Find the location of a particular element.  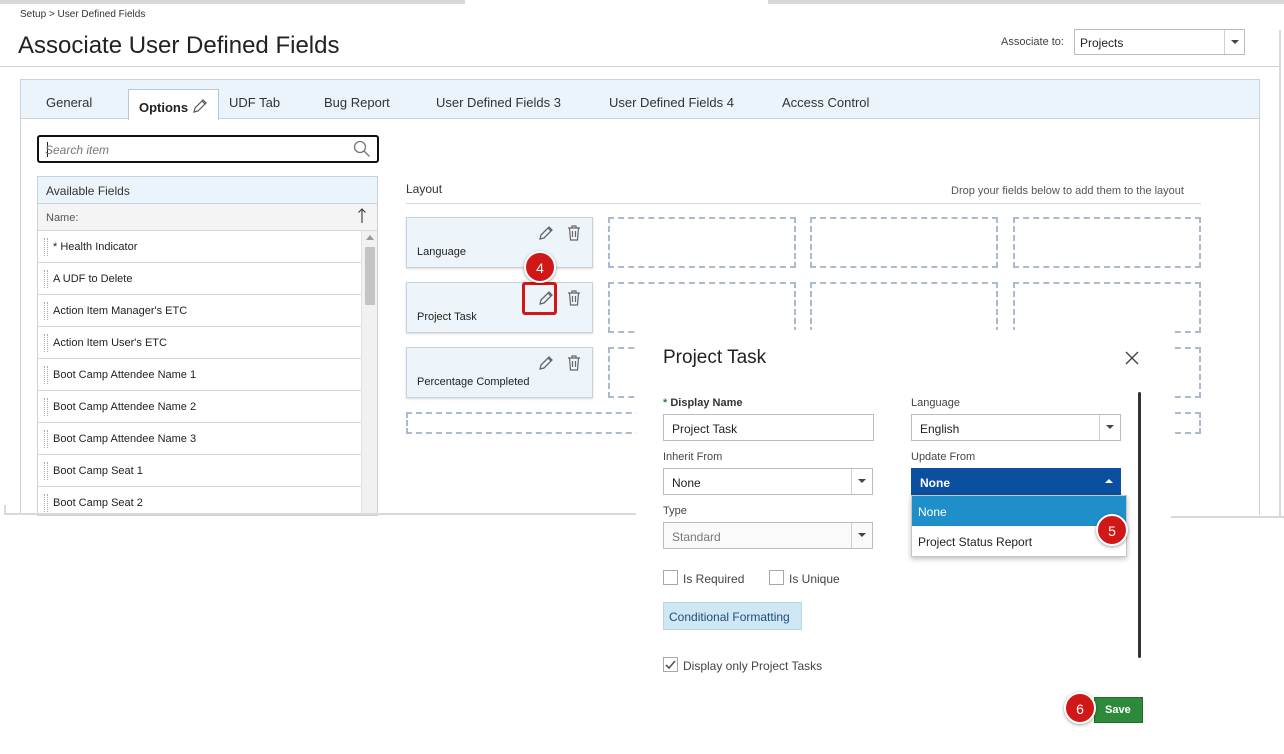

list-item: Boot Camp Attendee Name 2 is located at coordinates (199, 407).